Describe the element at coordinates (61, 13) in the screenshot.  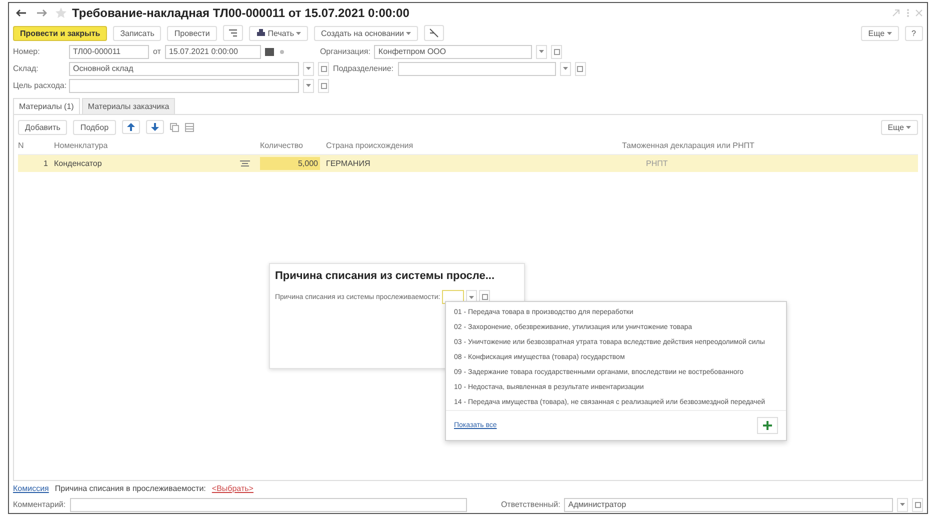
I see `star-icon` at that location.